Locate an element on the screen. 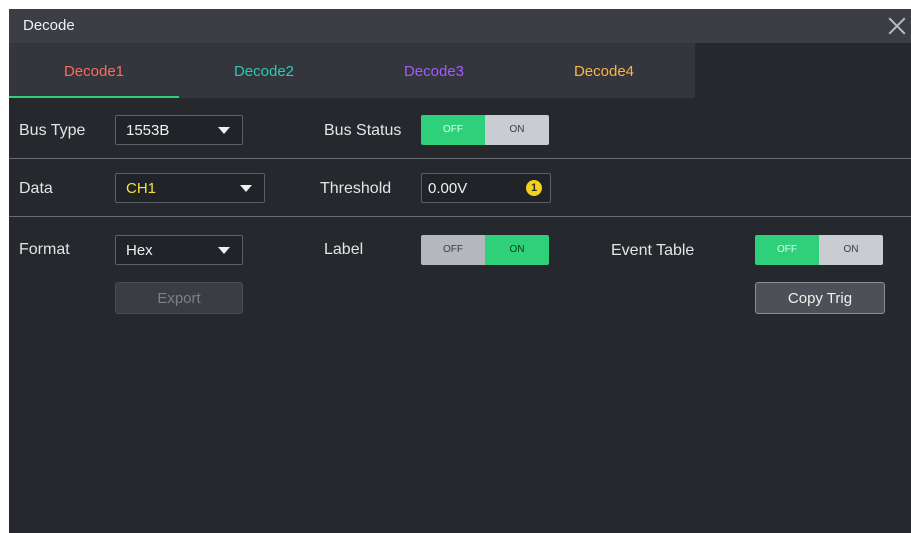  threshold-value: 0.00V is located at coordinates (448, 188).